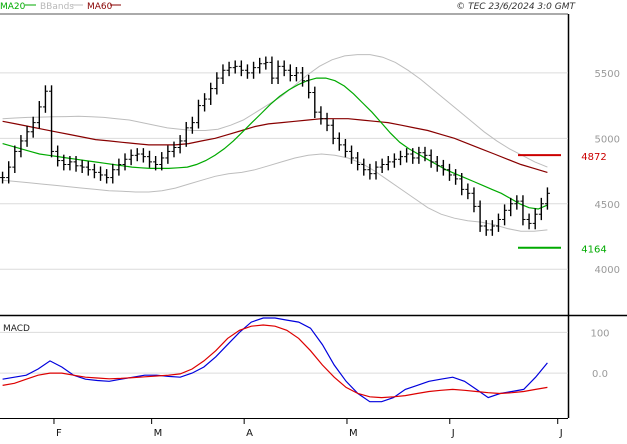  I want to click on resistance-level-label: 4872, so click(593, 157).